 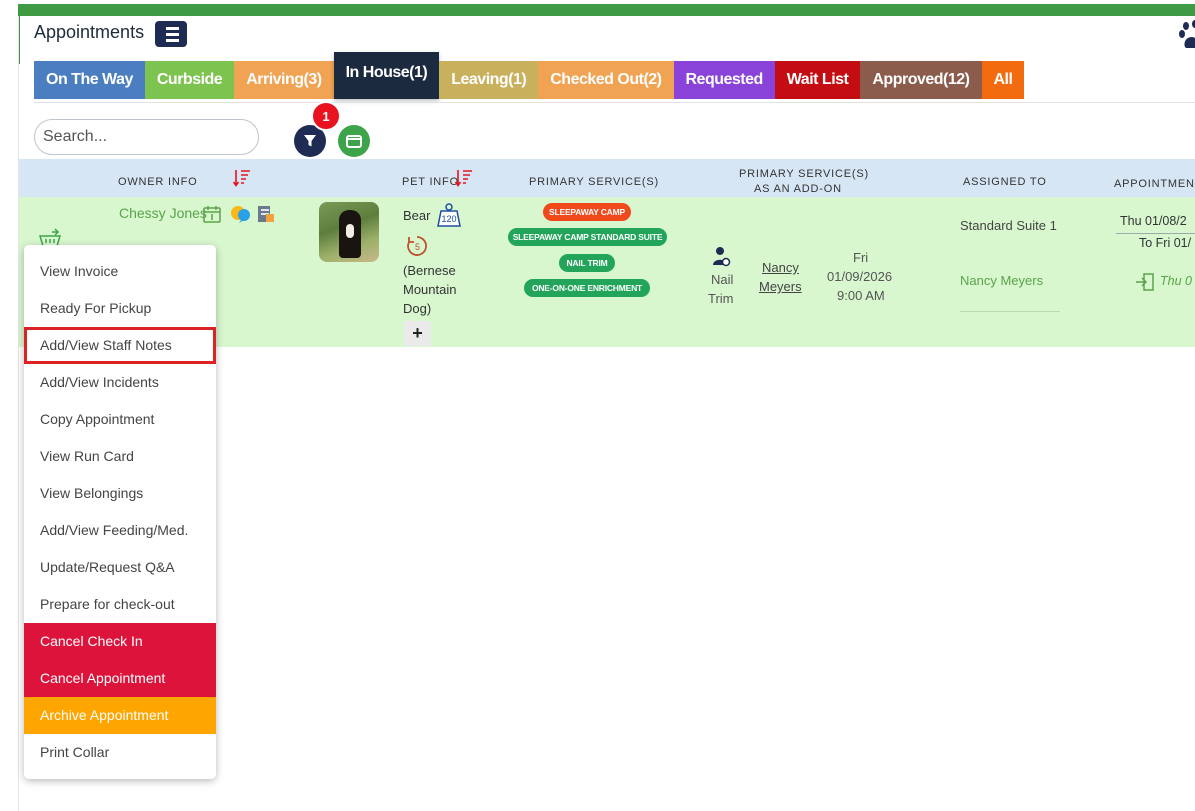 I want to click on appointment-divider, so click(x=1155, y=233).